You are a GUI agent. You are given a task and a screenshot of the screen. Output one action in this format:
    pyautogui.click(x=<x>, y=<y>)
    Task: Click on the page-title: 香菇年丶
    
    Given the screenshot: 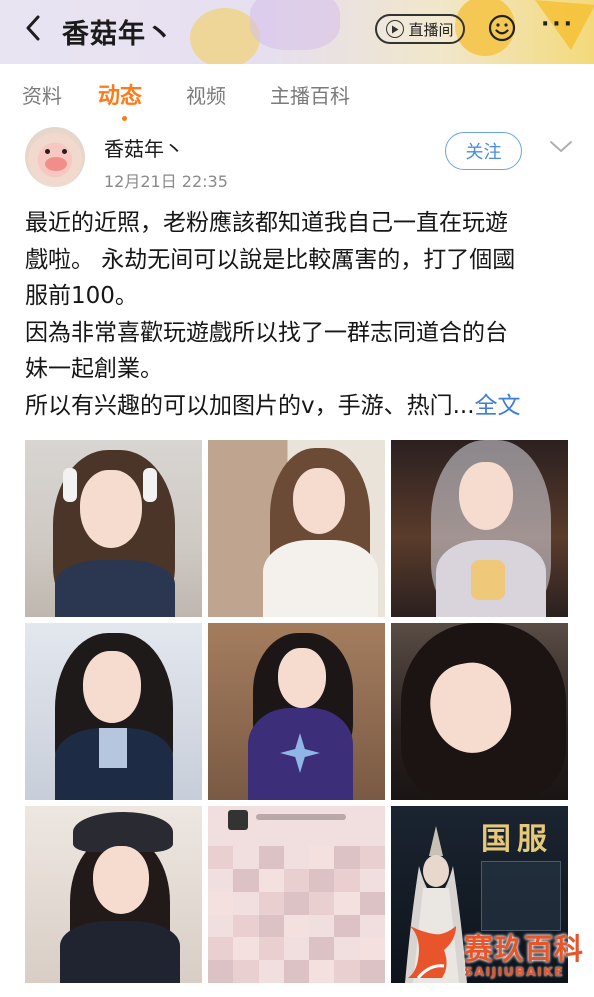 What is the action you would take?
    pyautogui.click(x=118, y=34)
    